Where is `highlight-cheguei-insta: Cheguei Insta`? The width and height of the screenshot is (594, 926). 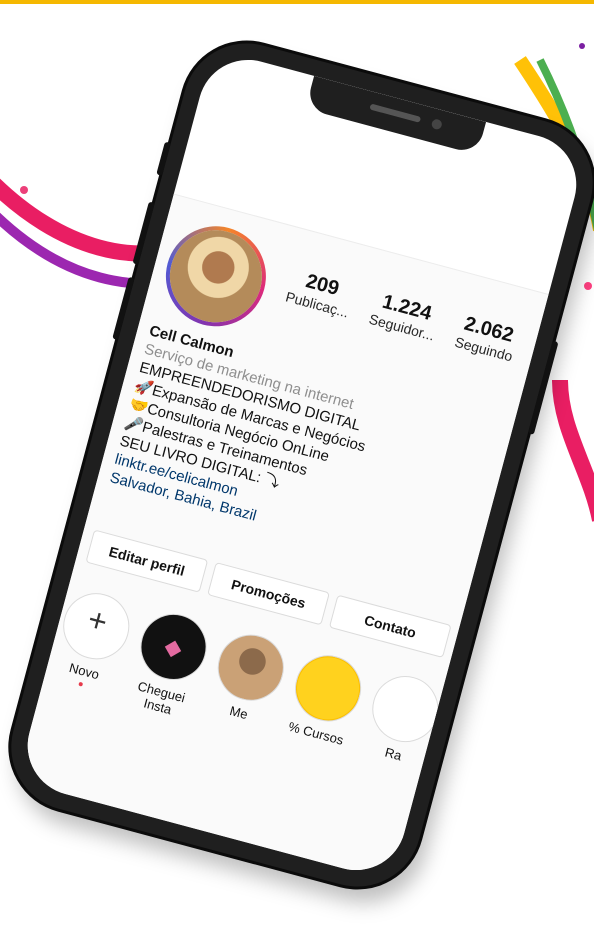 highlight-cheguei-insta: Cheguei Insta is located at coordinates (169, 664).